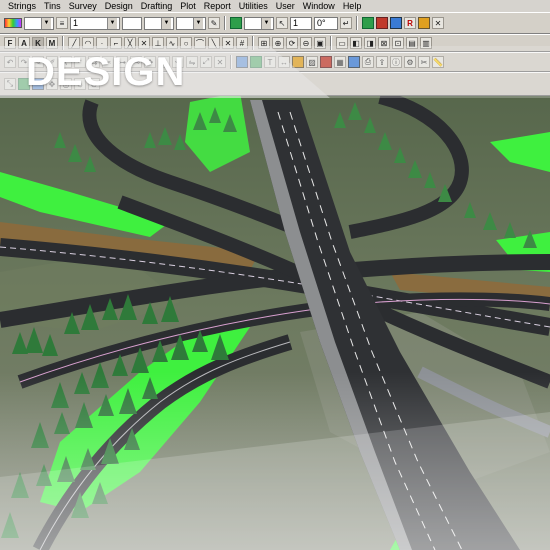 This screenshot has height=550, width=550. Describe the element at coordinates (242, 62) in the screenshot. I see `layers-icon` at that location.